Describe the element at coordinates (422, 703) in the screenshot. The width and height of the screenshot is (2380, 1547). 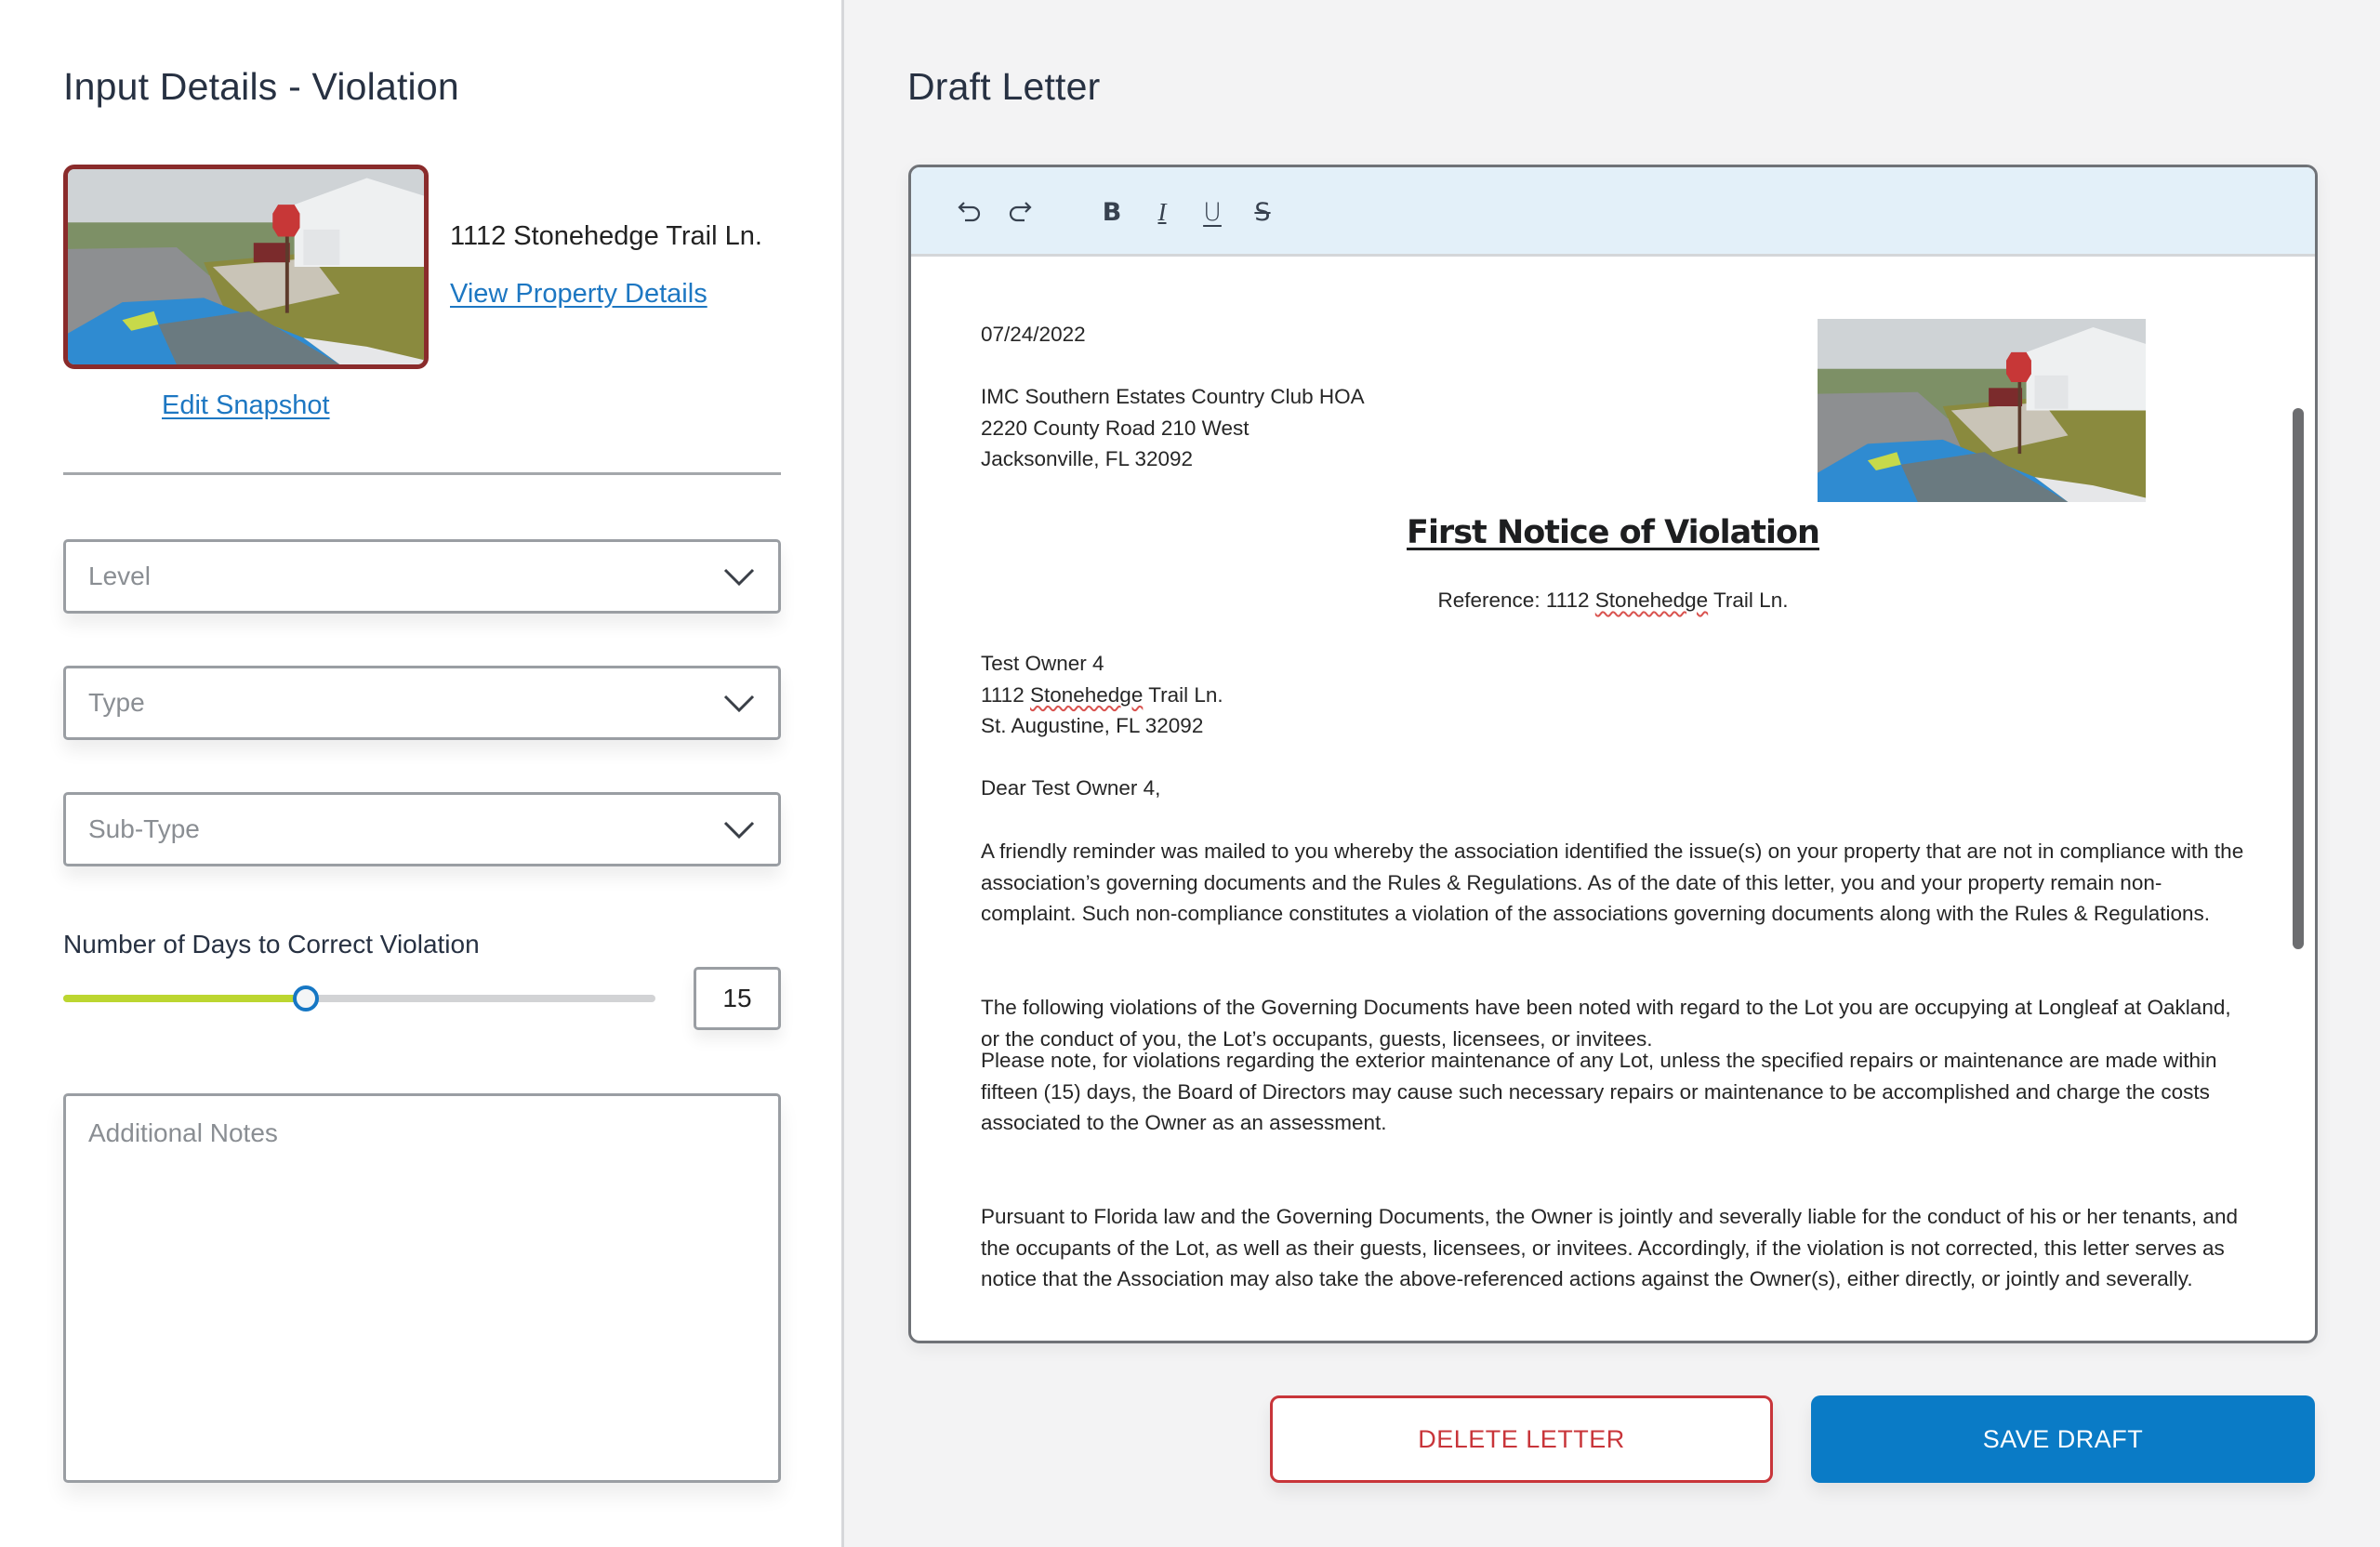
I see `type-select: Type` at that location.